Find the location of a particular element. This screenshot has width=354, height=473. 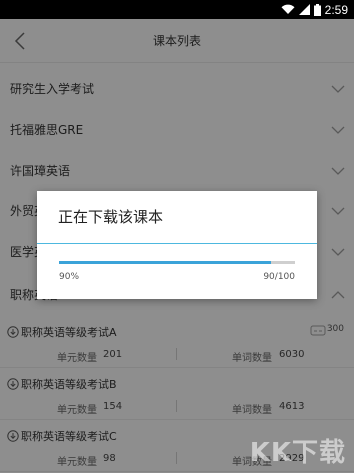

watermark-logo: KK下载 is located at coordinates (297, 453).